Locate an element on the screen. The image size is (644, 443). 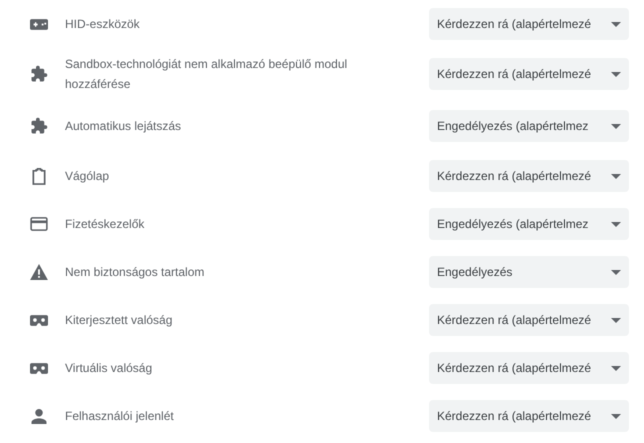
permission-dropdown: Engedélyezés is located at coordinates (529, 272).